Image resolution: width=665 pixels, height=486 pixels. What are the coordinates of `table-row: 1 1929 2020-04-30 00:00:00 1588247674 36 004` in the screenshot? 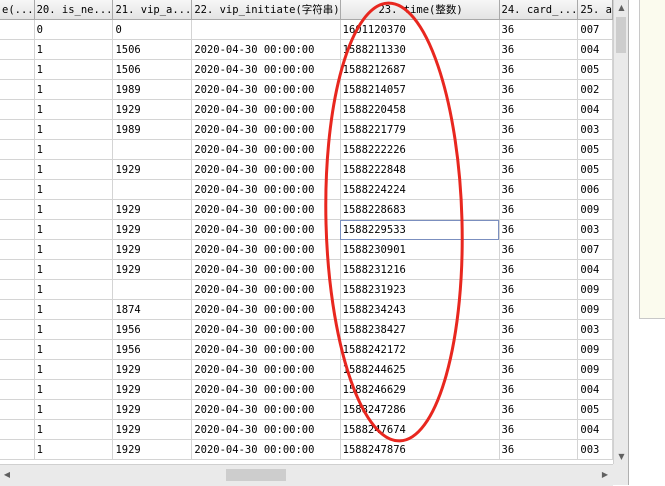 It's located at (306, 429).